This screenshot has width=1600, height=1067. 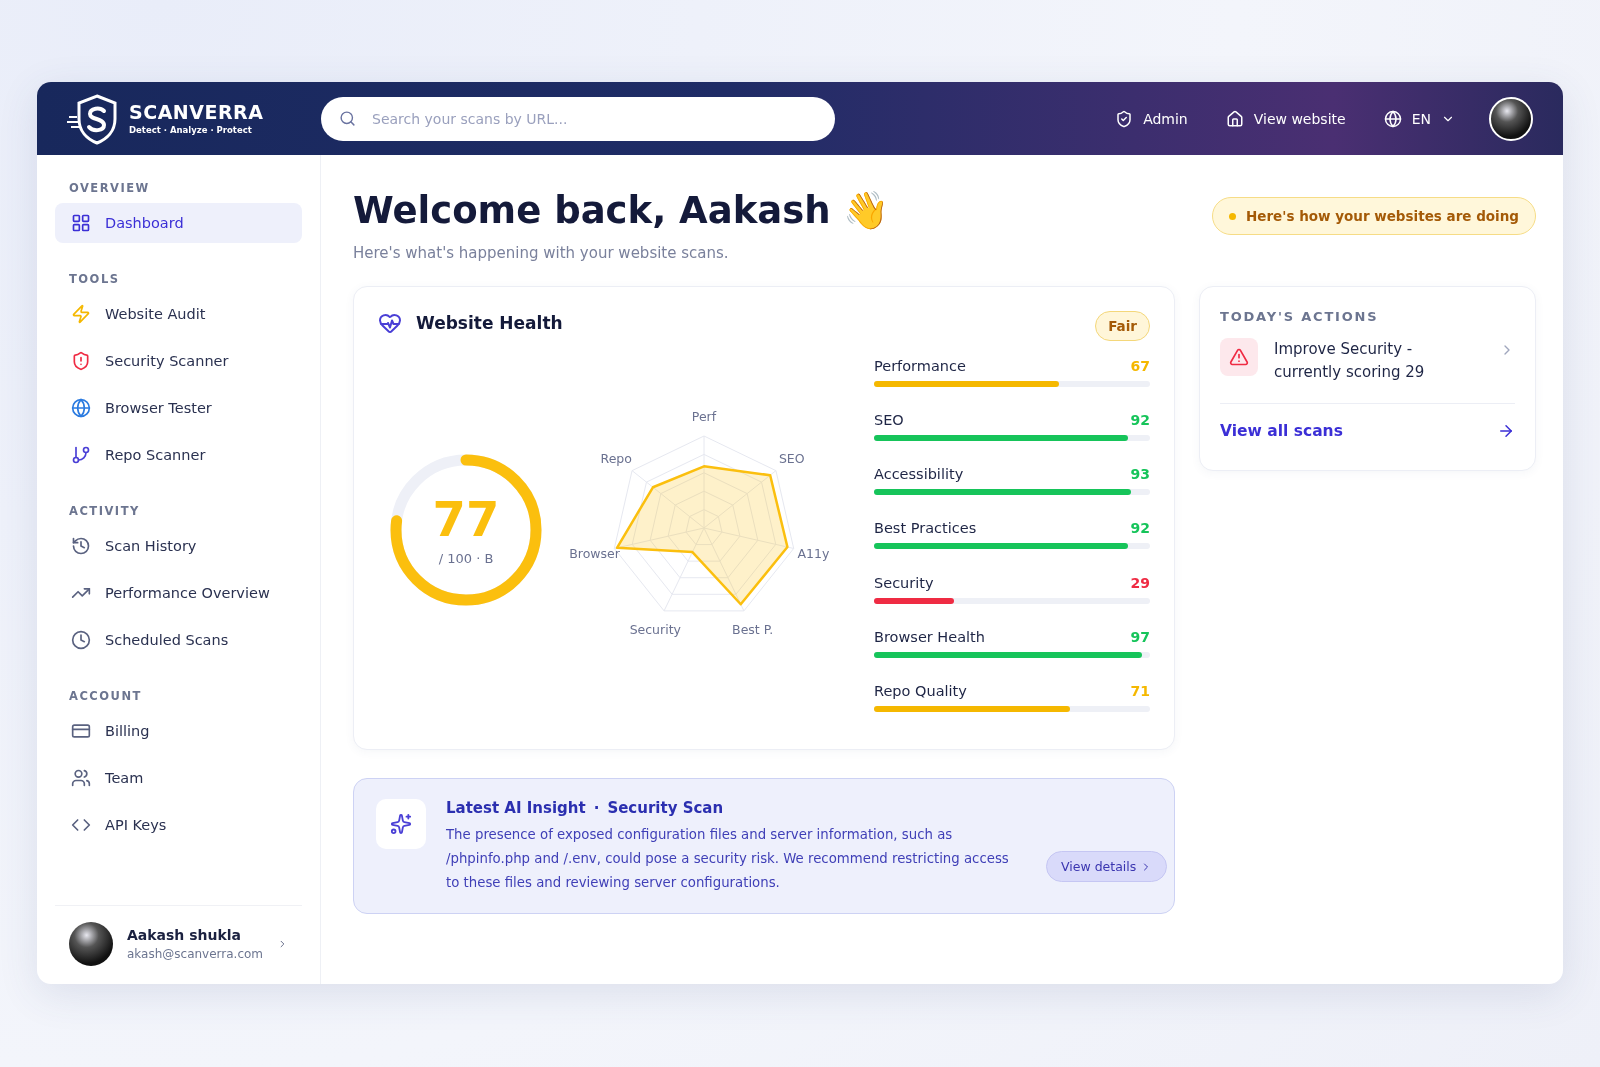 I want to click on home-icon, so click(x=1234, y=118).